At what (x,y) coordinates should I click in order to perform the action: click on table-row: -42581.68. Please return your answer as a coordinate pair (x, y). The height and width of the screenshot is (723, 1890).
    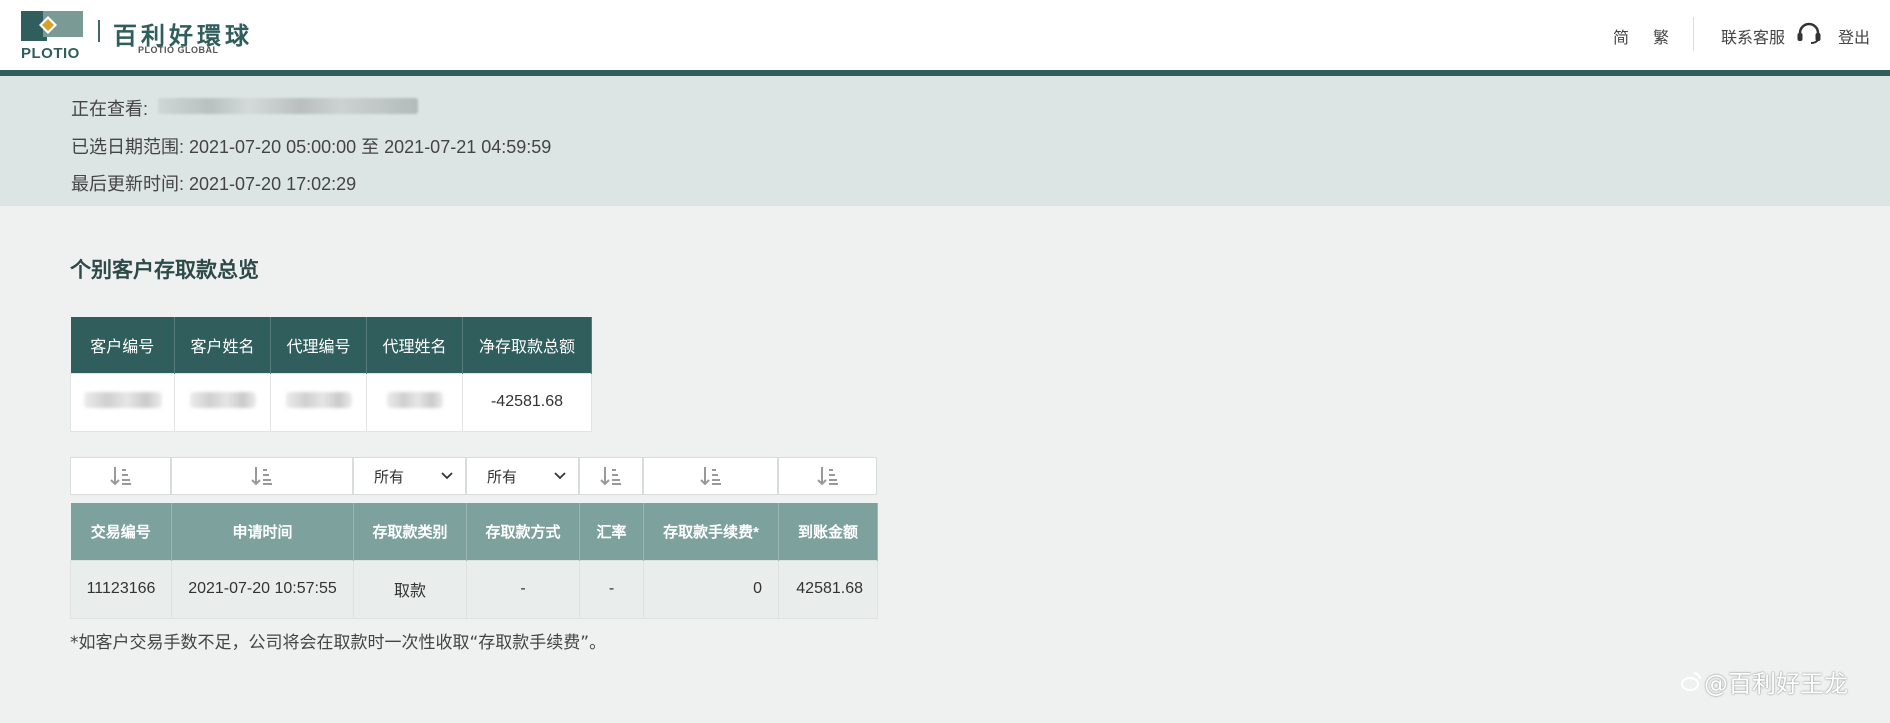
    Looking at the image, I should click on (331, 402).